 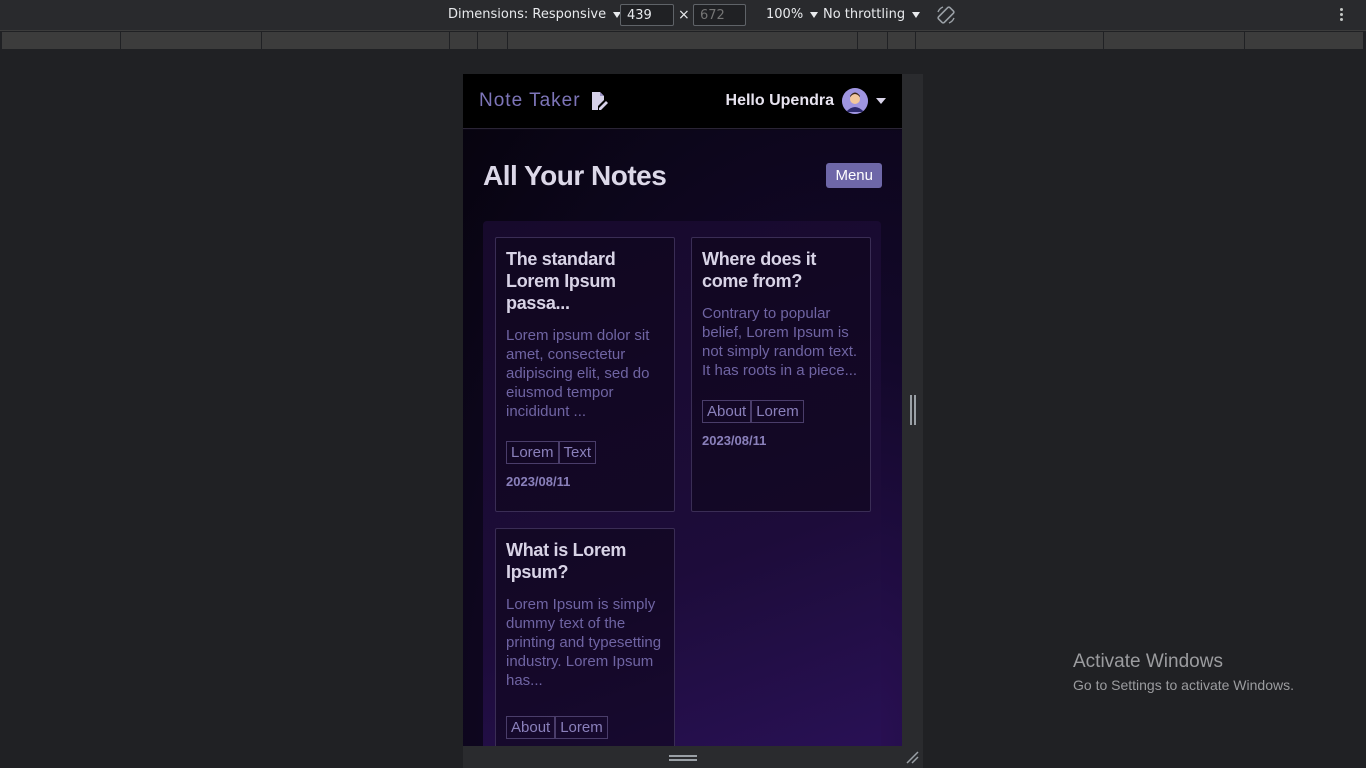 I want to click on note-title: What is Lorem Ipsum?, so click(x=566, y=561).